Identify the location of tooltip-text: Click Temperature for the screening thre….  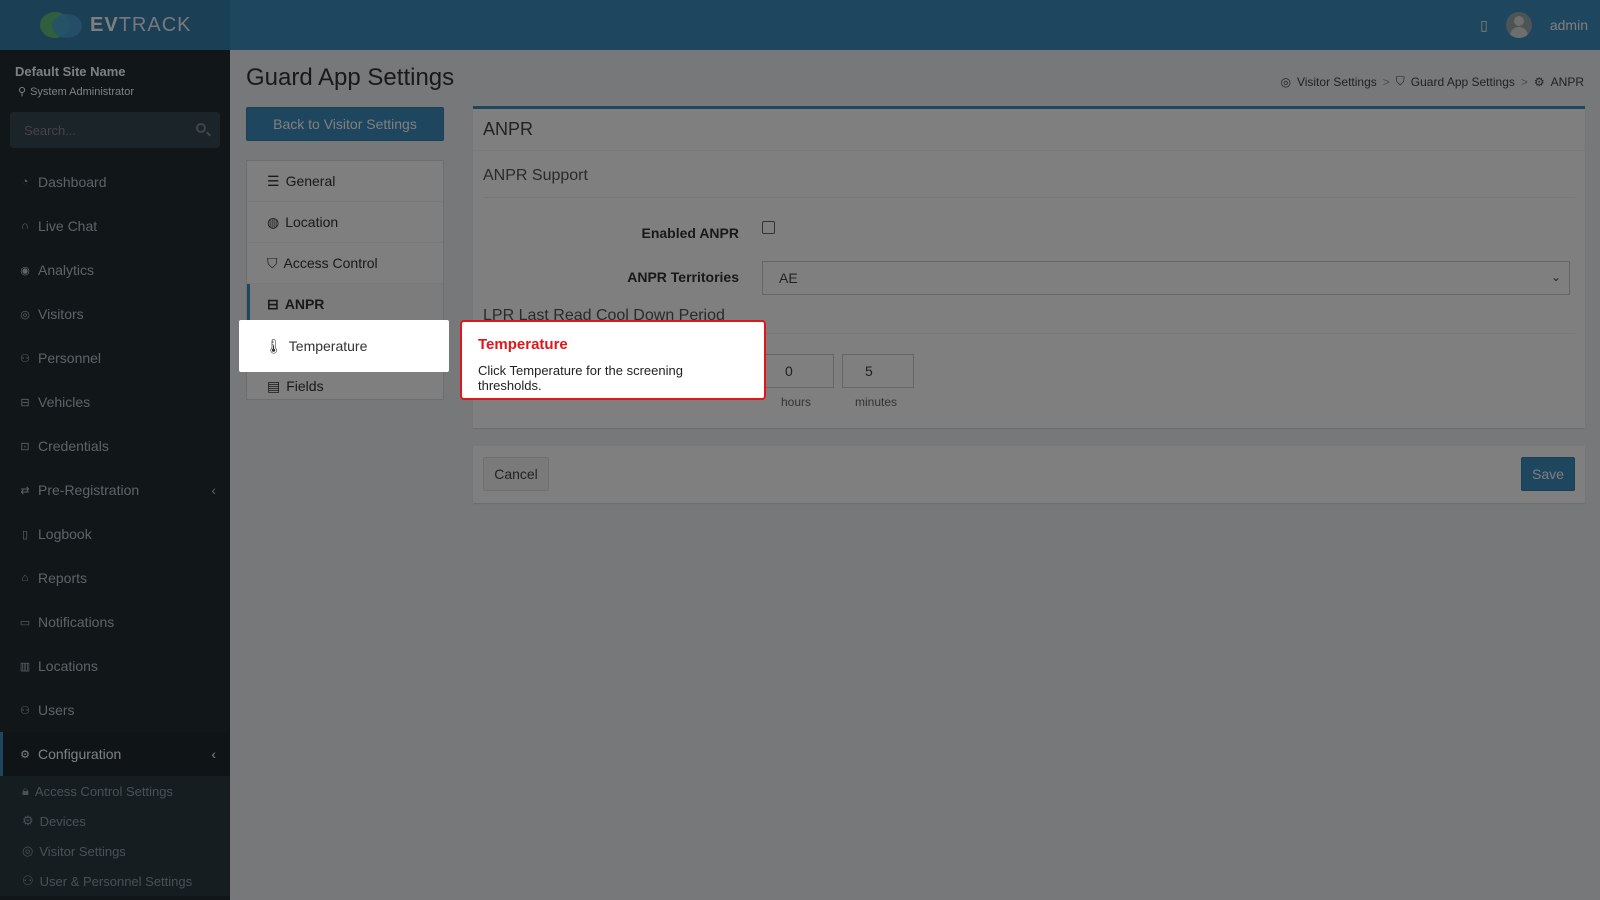
(580, 378).